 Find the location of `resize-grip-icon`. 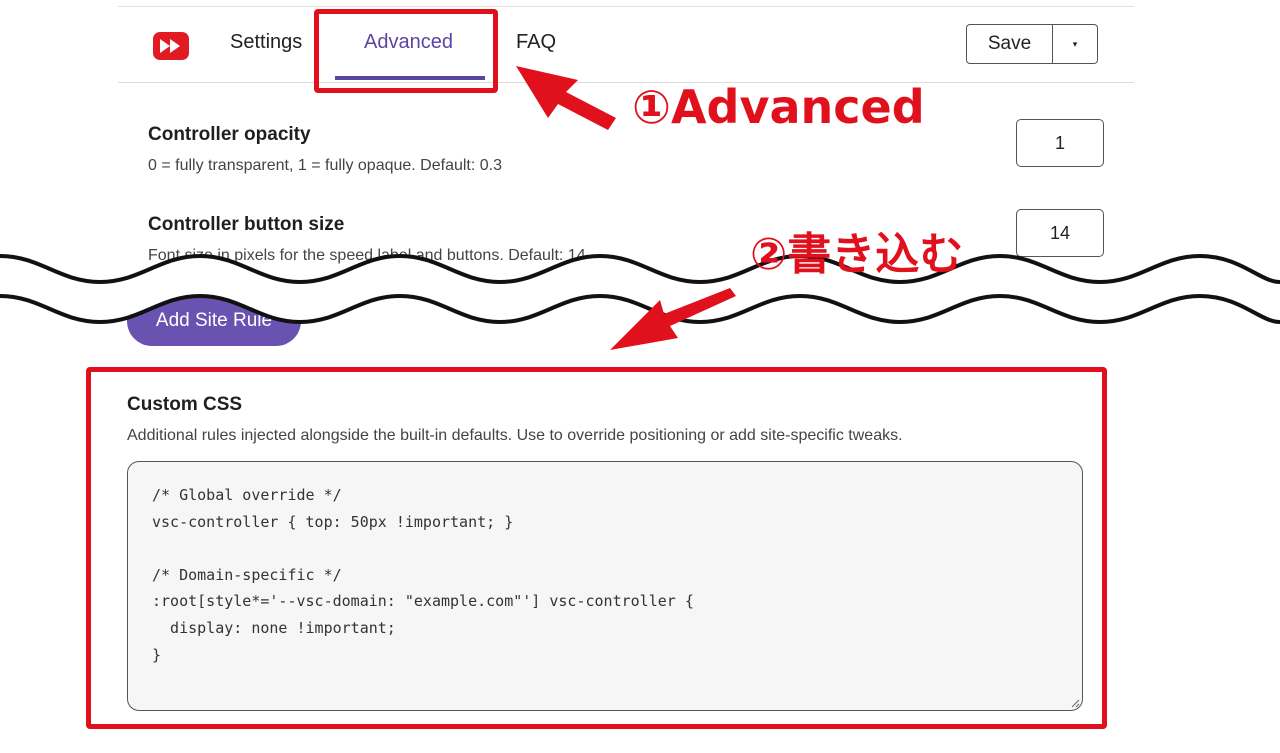

resize-grip-icon is located at coordinates (1075, 703).